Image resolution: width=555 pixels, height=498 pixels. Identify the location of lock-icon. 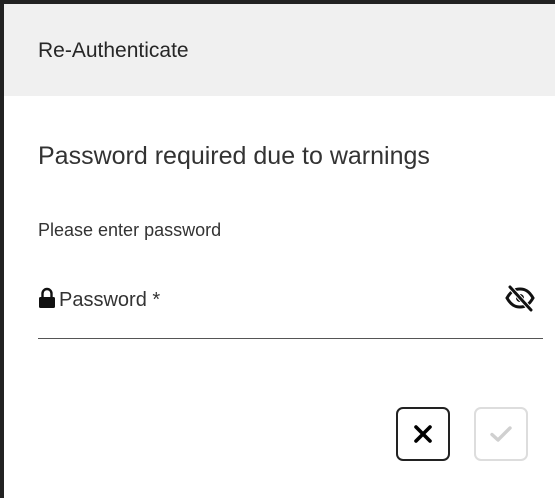
(47, 298).